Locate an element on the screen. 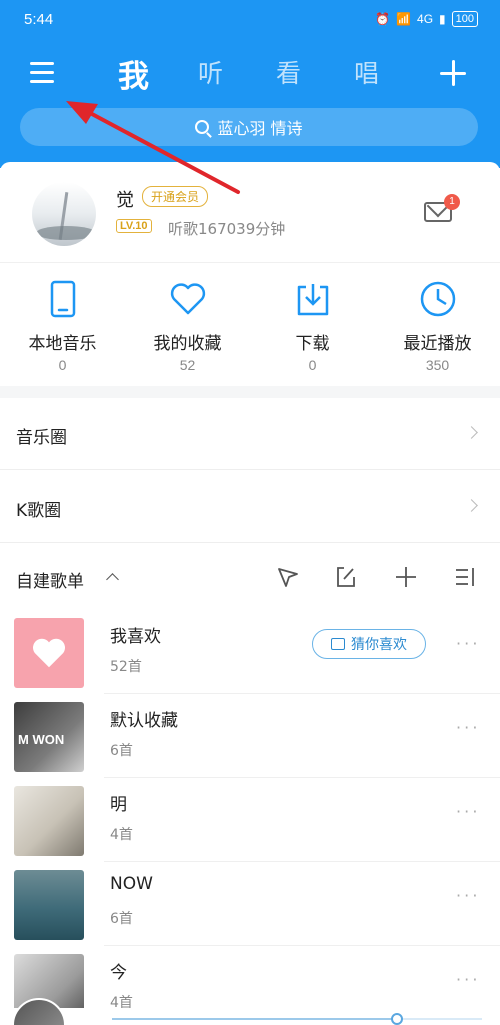 The height and width of the screenshot is (1025, 500). top-tabs: 我 听 看 唱 is located at coordinates (250, 73).